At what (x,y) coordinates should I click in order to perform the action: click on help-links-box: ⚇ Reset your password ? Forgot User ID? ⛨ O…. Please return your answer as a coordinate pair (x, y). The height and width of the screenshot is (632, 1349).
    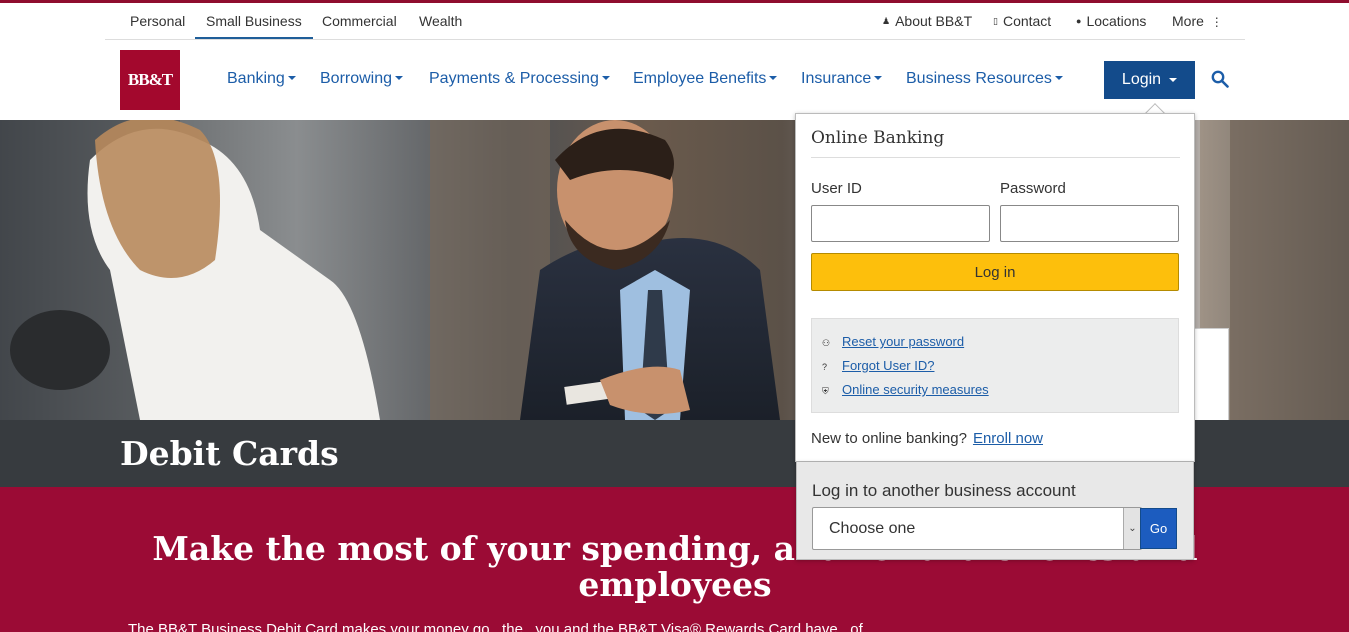
    Looking at the image, I should click on (995, 365).